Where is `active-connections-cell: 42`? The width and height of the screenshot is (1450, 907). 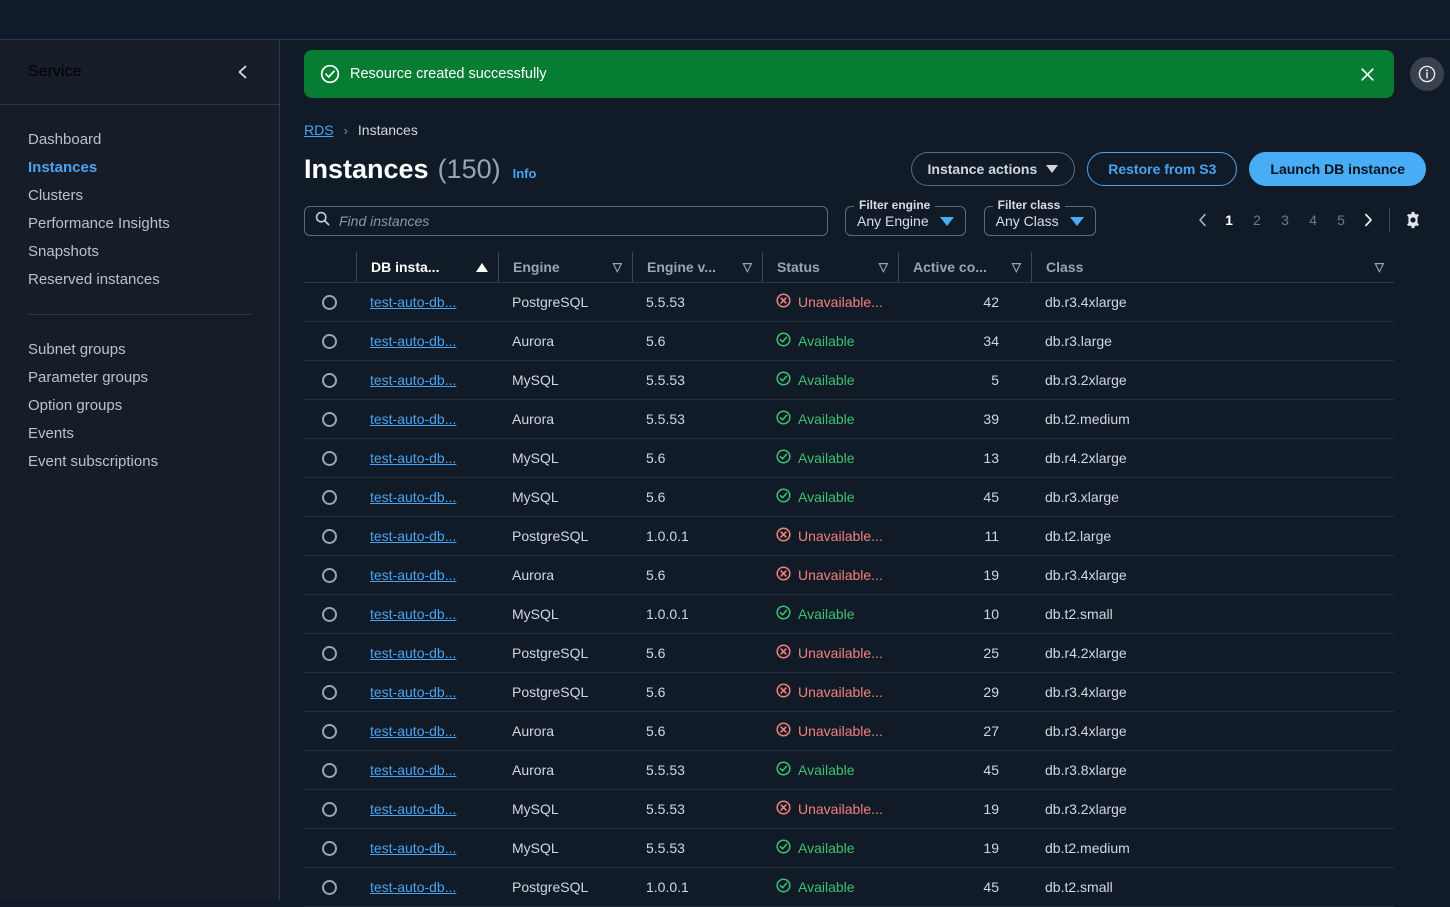 active-connections-cell: 42 is located at coordinates (991, 302).